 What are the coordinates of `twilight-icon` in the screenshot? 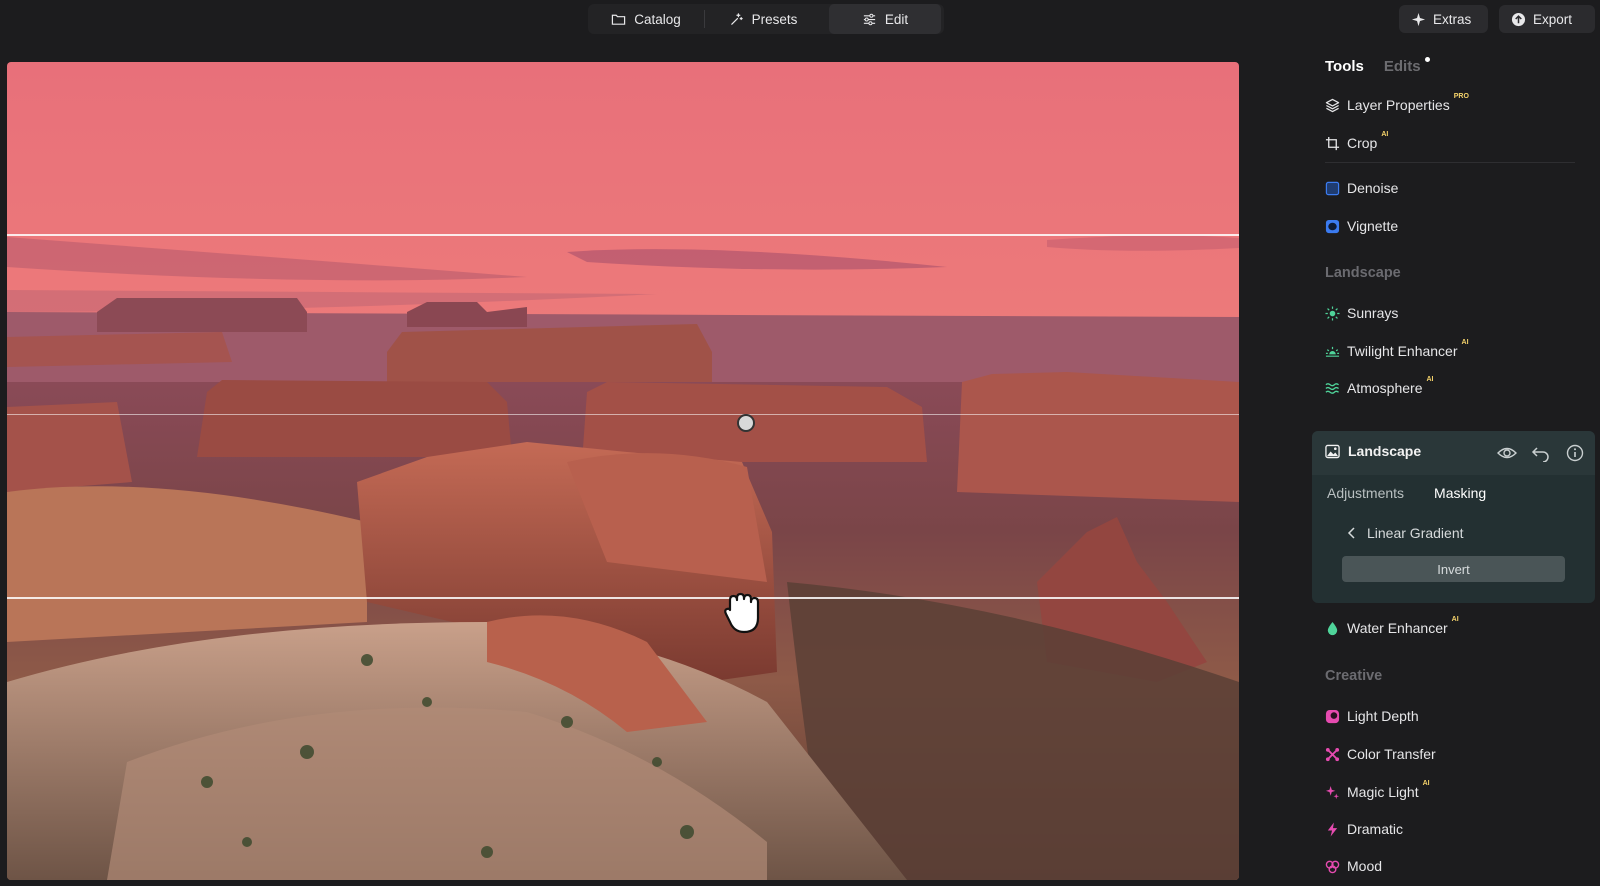 It's located at (1332, 351).